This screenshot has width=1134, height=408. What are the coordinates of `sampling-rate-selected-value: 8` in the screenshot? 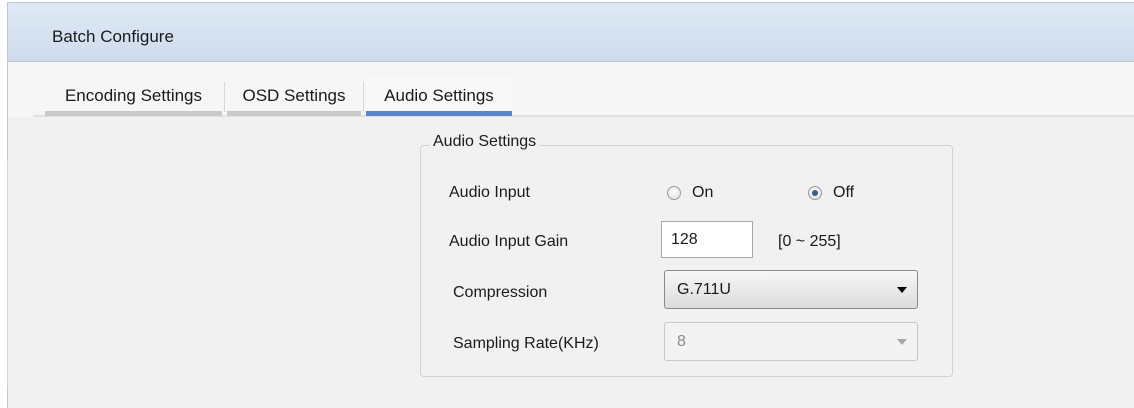 It's located at (681, 341).